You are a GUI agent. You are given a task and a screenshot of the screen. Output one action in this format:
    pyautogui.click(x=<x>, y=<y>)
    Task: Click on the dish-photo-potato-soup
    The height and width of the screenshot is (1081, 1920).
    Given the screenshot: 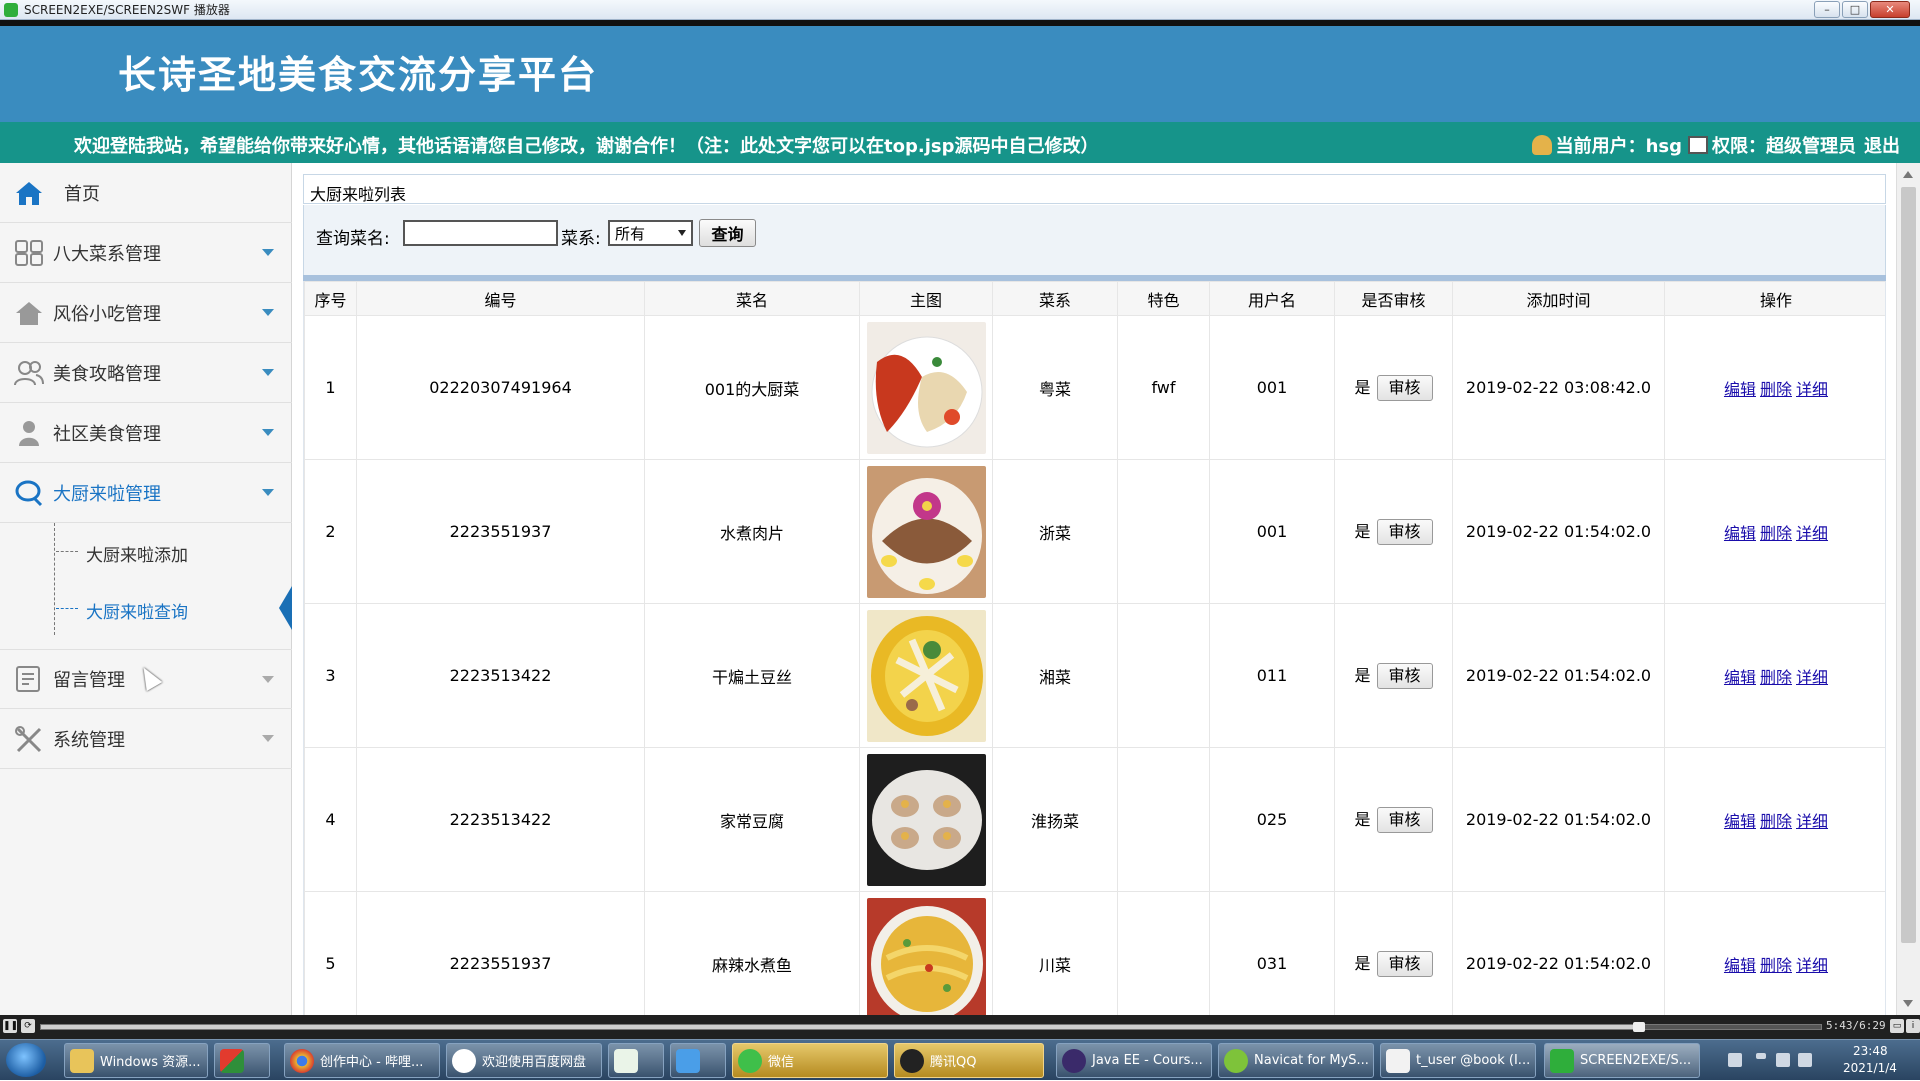 What is the action you would take?
    pyautogui.click(x=926, y=675)
    